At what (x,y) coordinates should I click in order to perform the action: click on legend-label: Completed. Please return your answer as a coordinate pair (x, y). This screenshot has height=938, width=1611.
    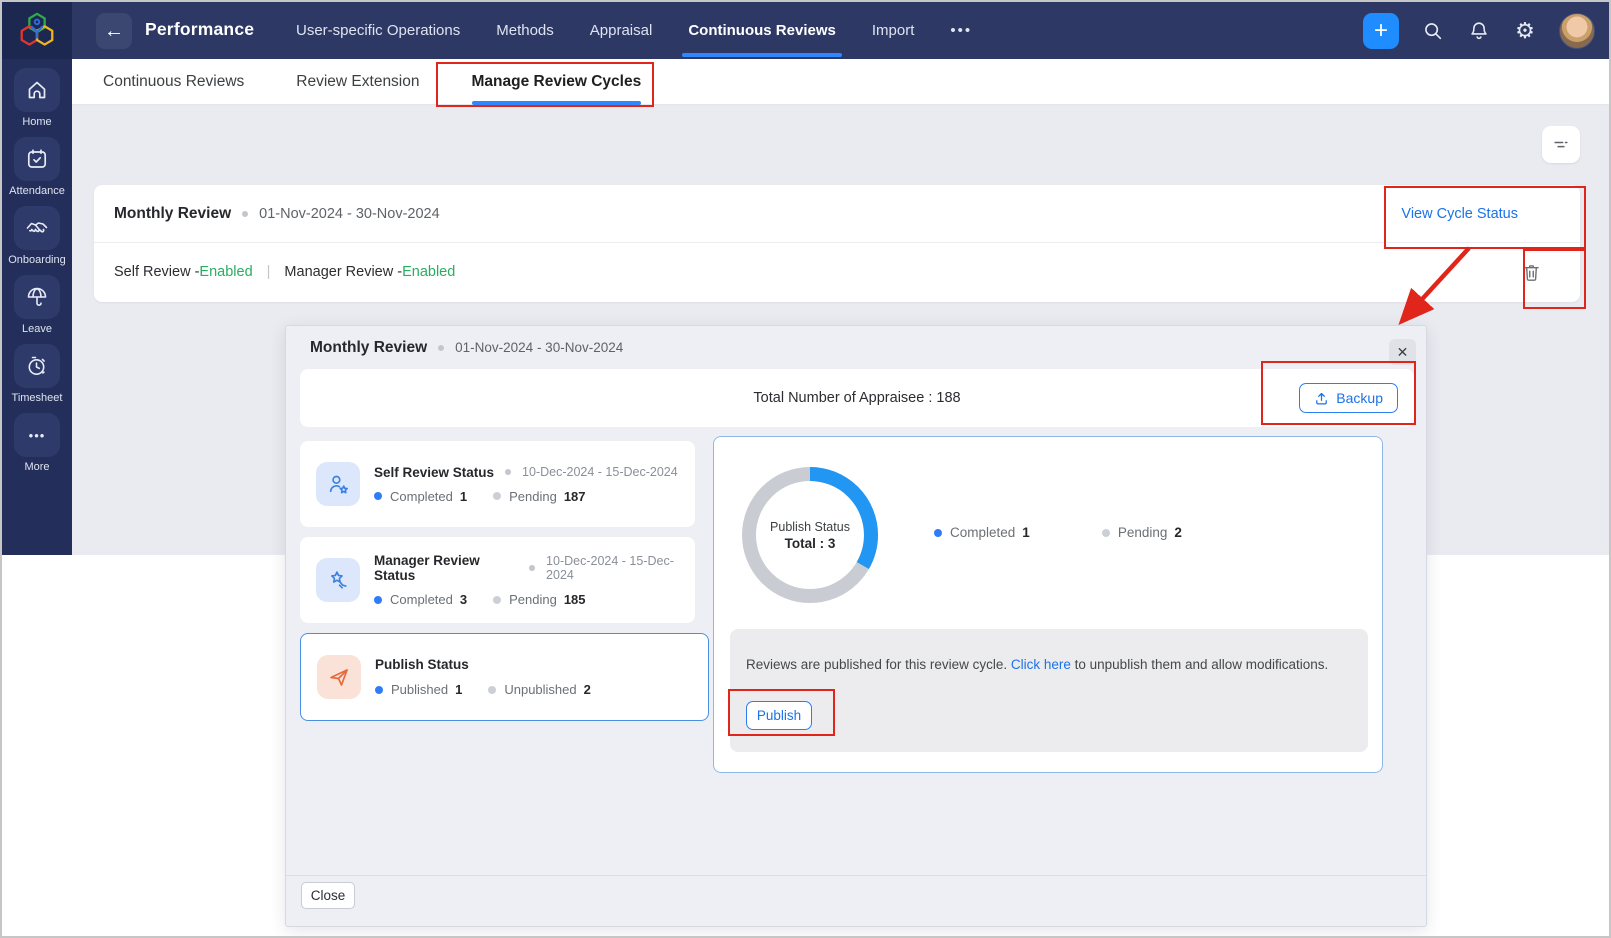
    Looking at the image, I should click on (983, 532).